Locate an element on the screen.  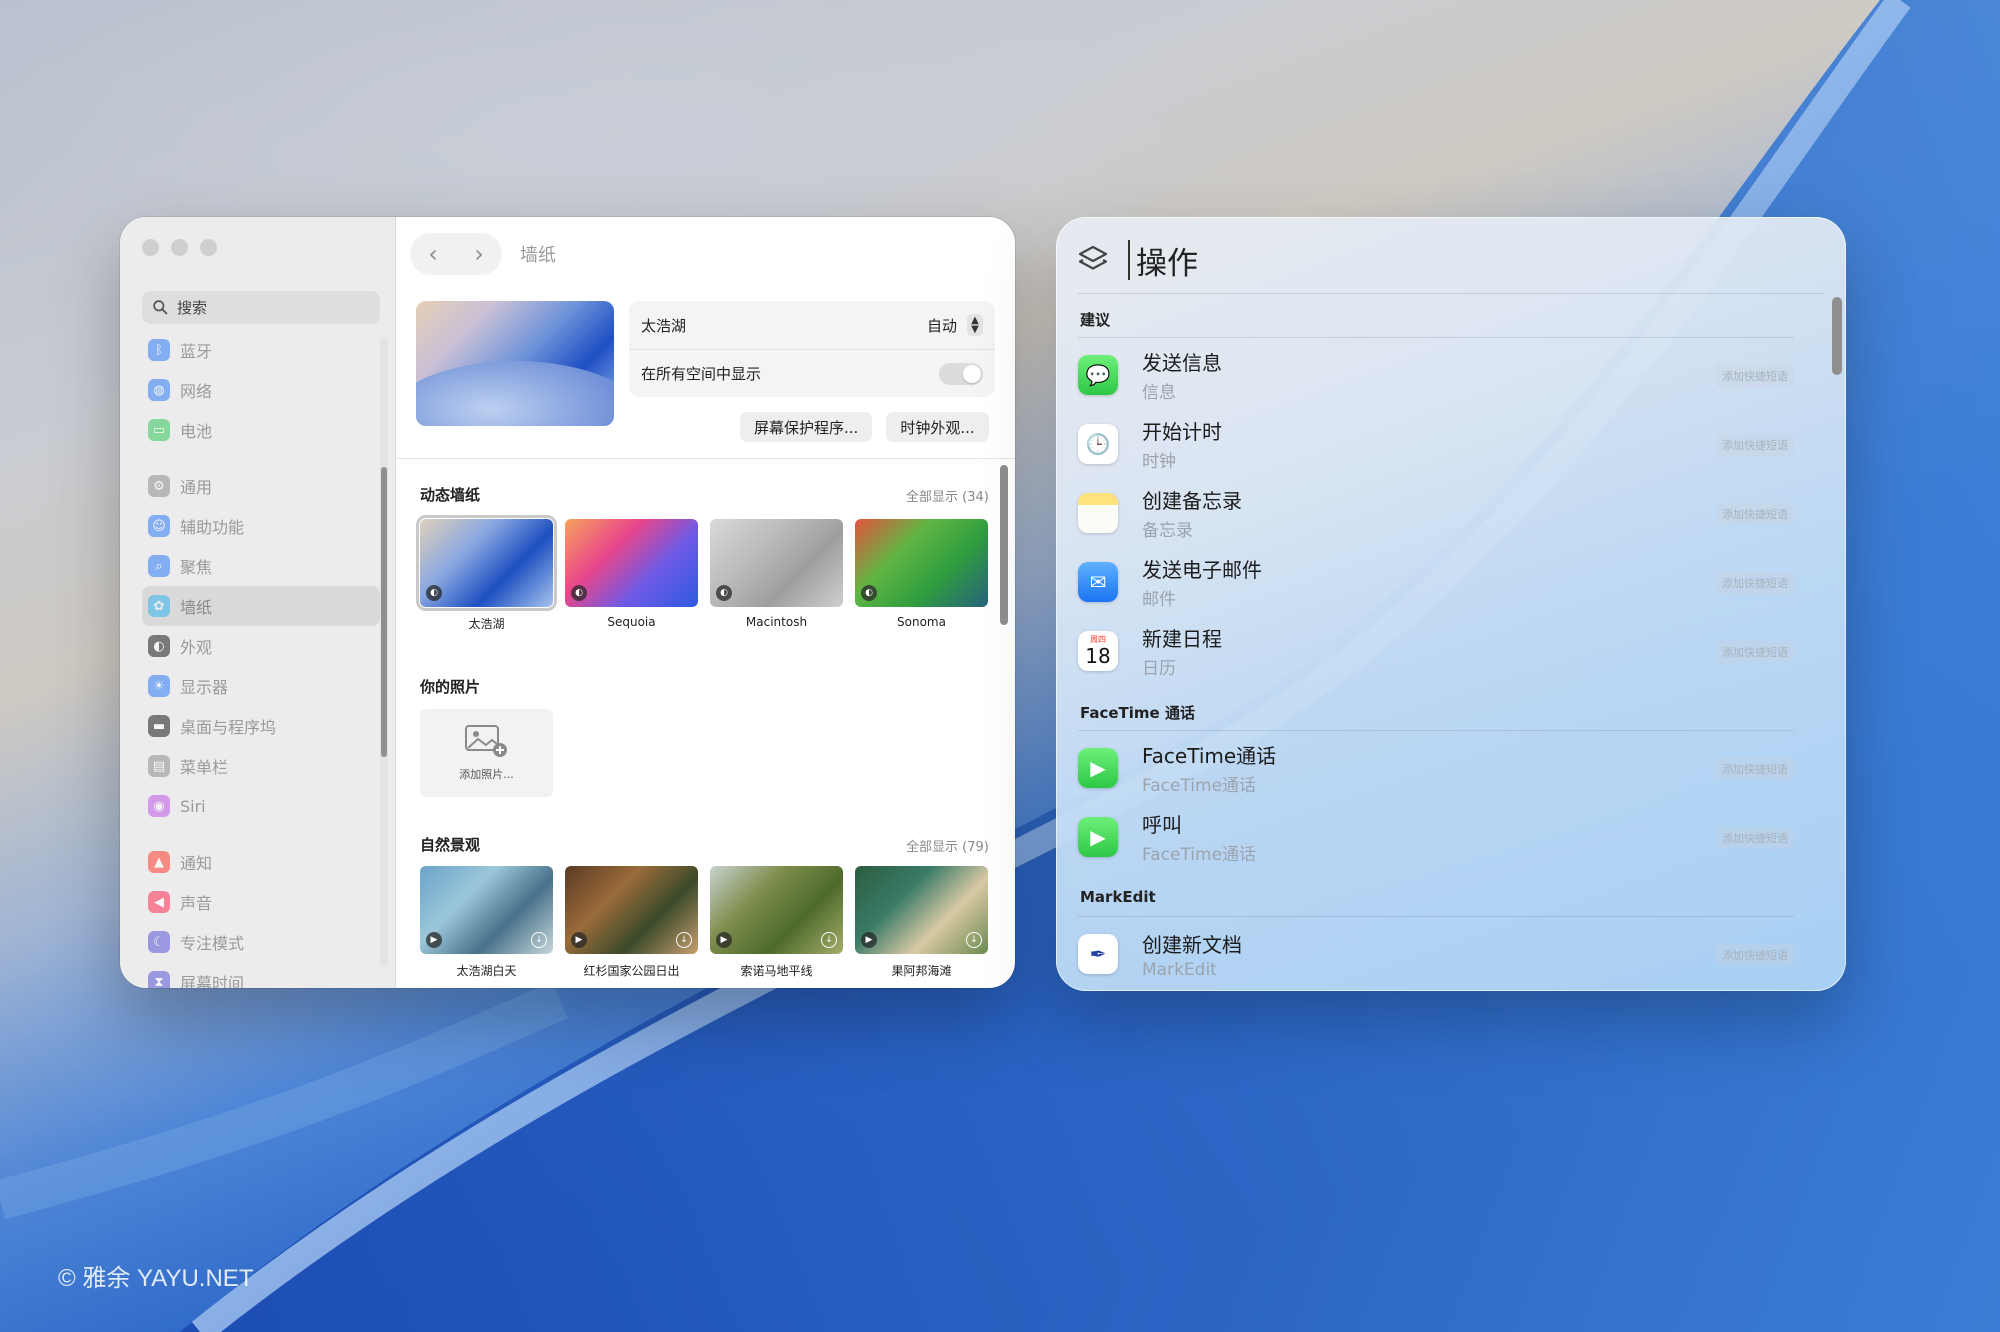
sidebar-item: ▬ 桌面与程序坞 is located at coordinates (261, 726).